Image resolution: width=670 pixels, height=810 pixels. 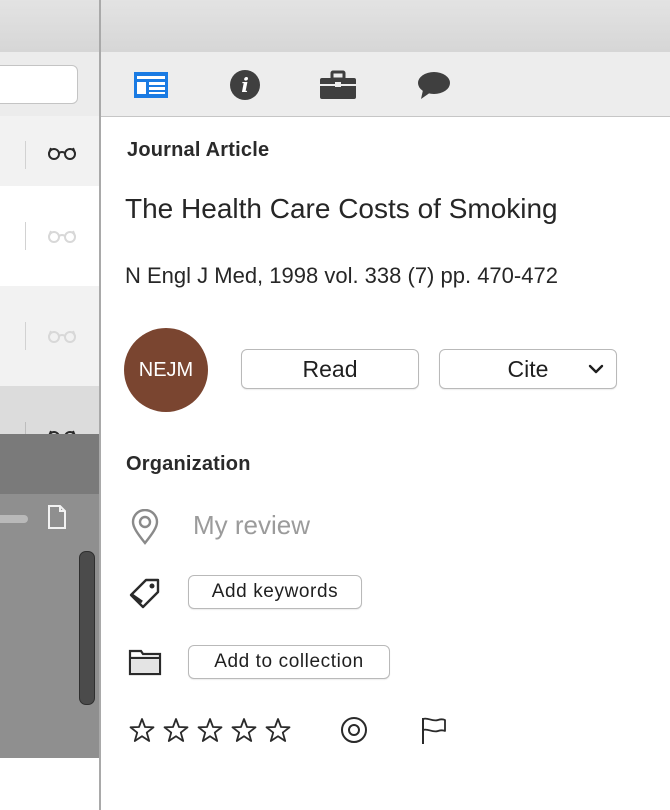 What do you see at coordinates (49, 431) in the screenshot?
I see `item-list-pane` at bounding box center [49, 431].